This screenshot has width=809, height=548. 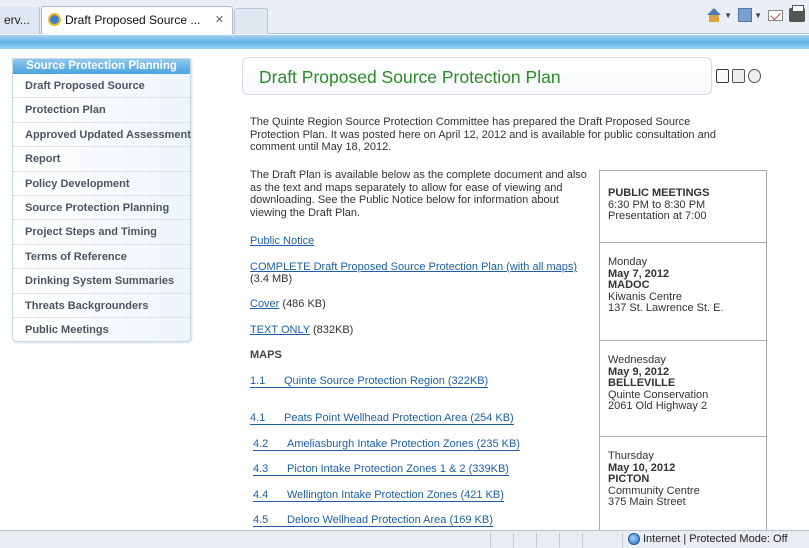 What do you see at coordinates (331, 330) in the screenshot?
I see `text-only-size: (832KB)` at bounding box center [331, 330].